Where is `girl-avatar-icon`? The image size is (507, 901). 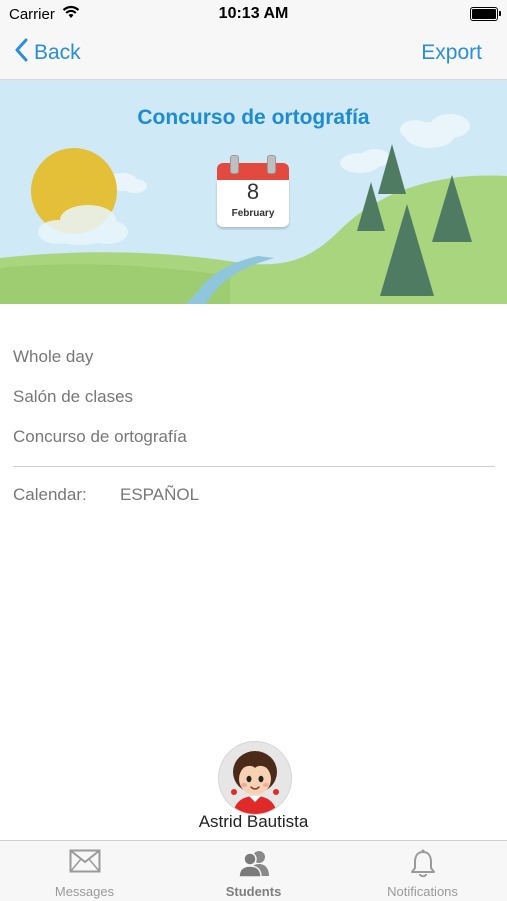 girl-avatar-icon is located at coordinates (255, 778).